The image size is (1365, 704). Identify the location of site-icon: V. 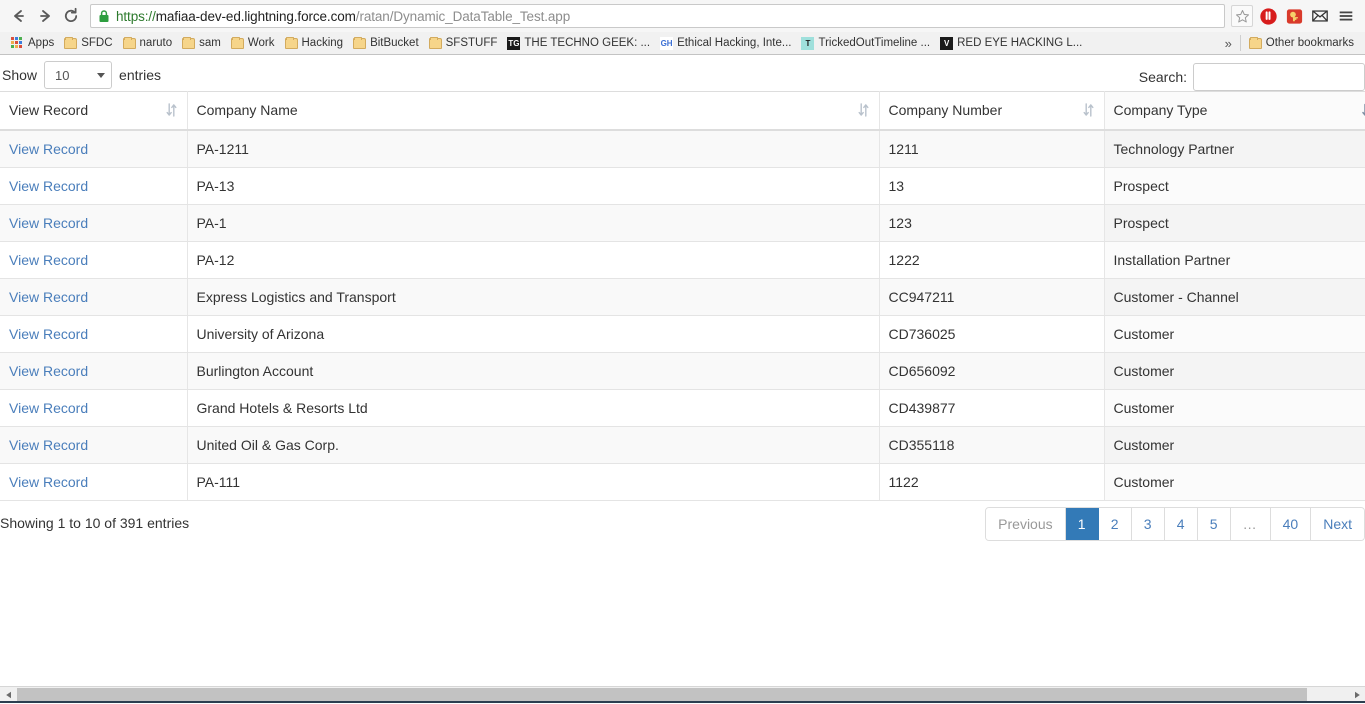
(947, 43).